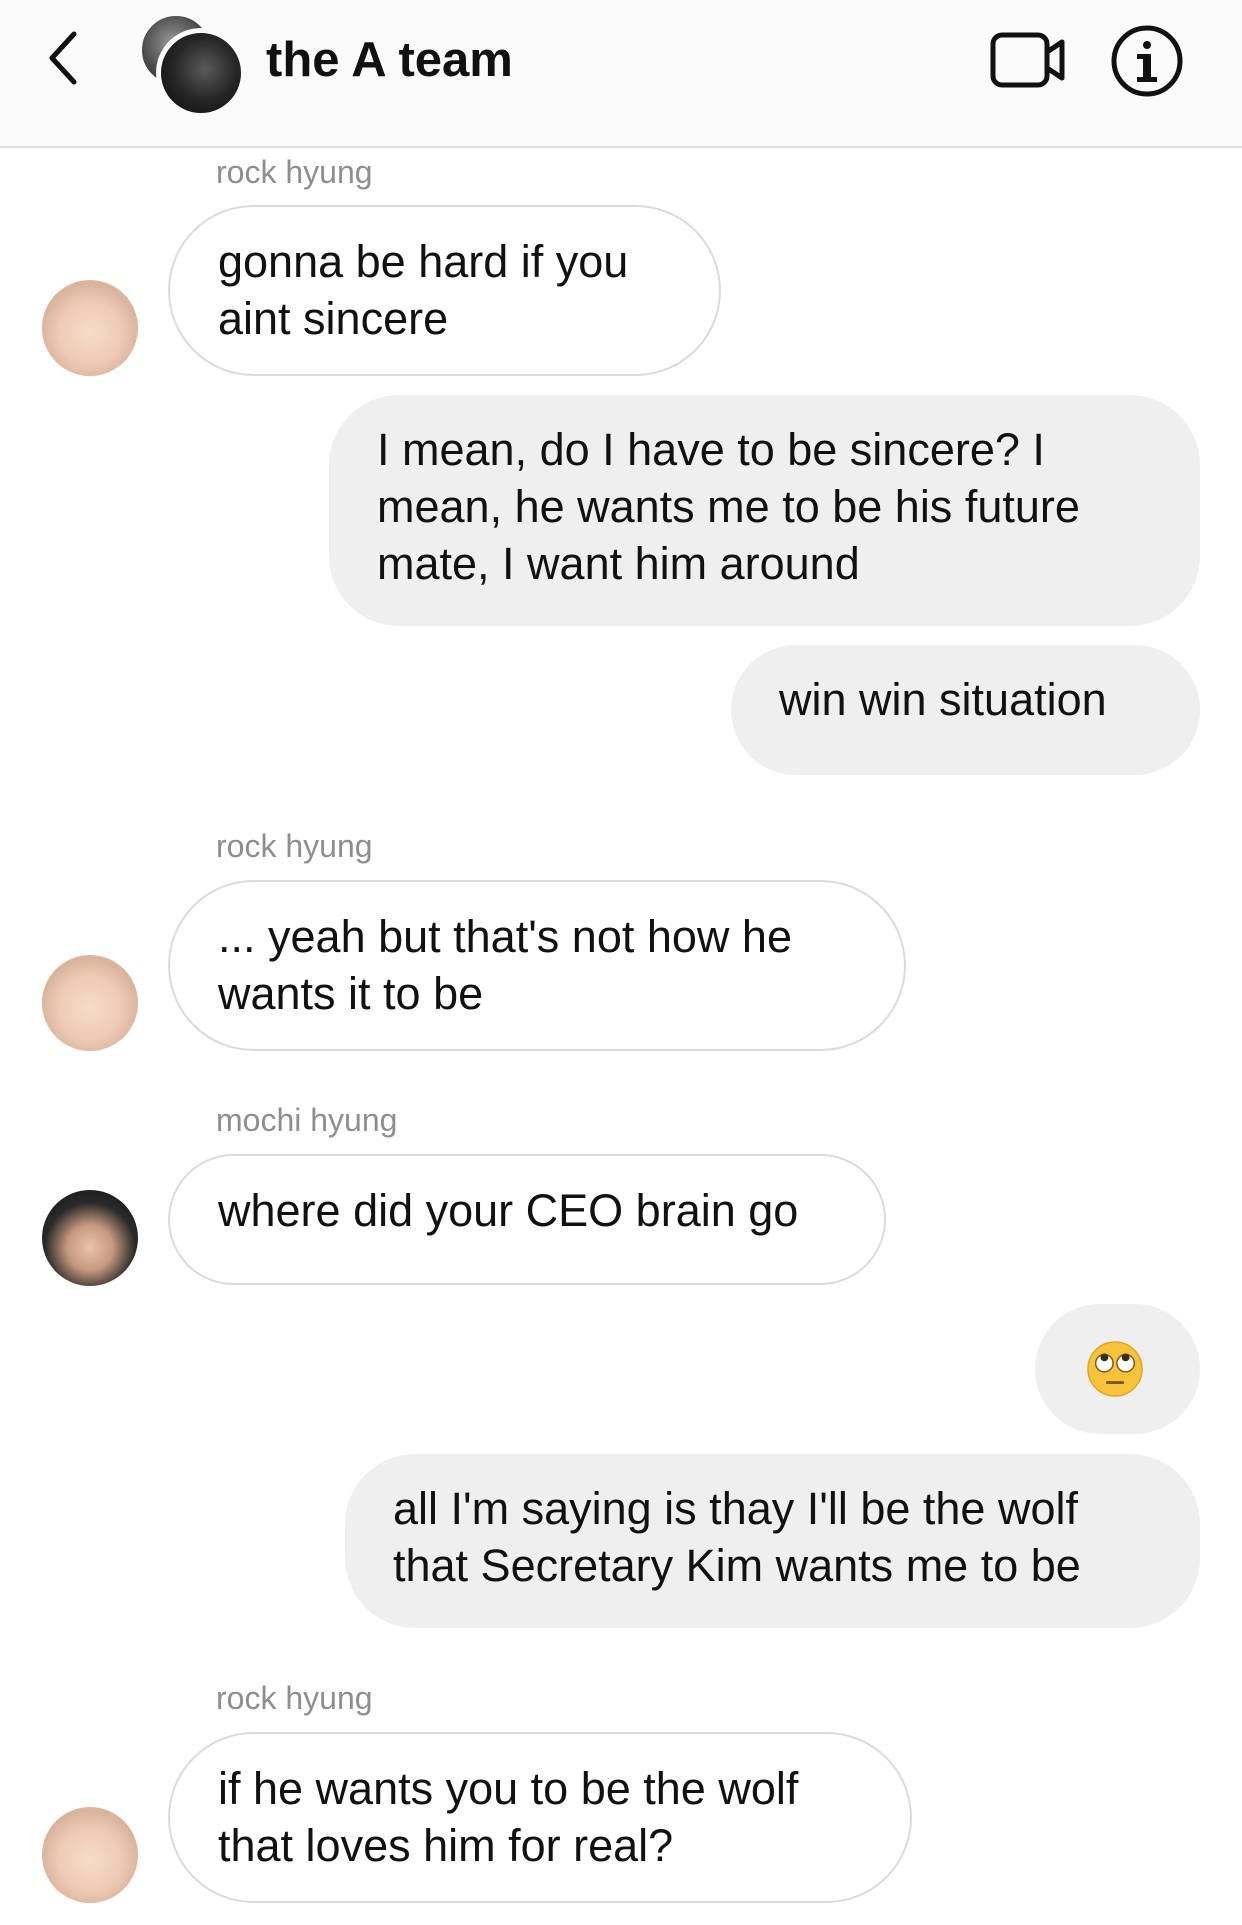 The width and height of the screenshot is (1242, 1925). What do you see at coordinates (505, 936) in the screenshot?
I see `message-line: ... yeah but that's not how he` at bounding box center [505, 936].